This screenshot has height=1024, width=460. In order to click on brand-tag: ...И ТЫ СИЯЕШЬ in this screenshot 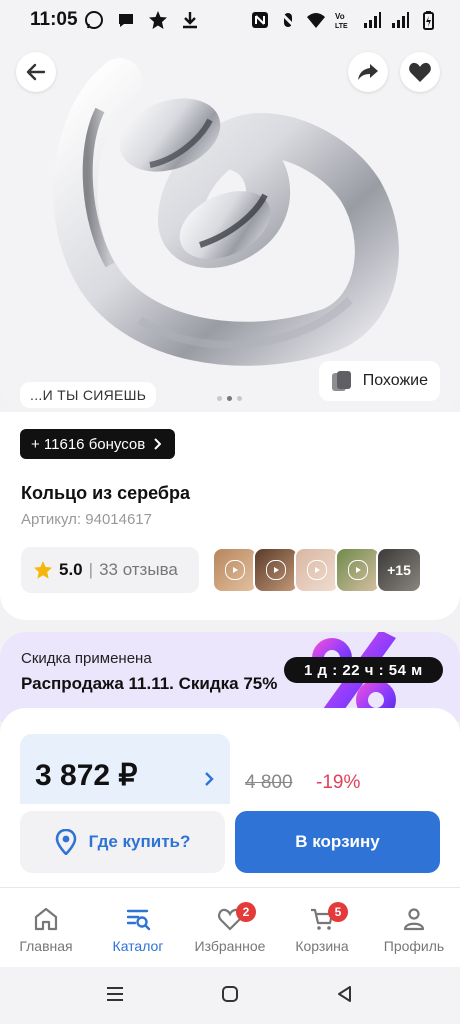, I will do `click(88, 395)`.